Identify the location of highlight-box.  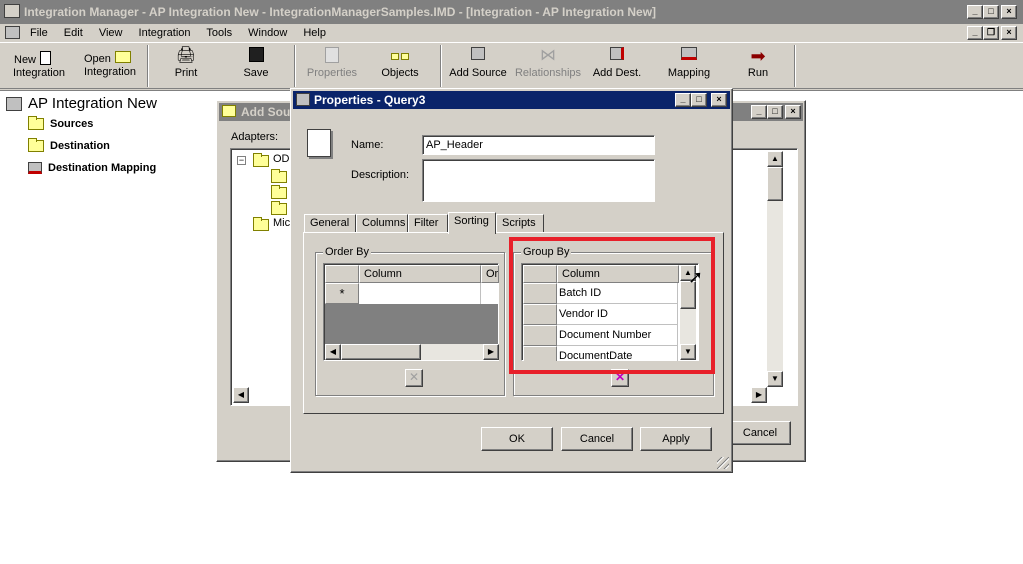
(612, 305).